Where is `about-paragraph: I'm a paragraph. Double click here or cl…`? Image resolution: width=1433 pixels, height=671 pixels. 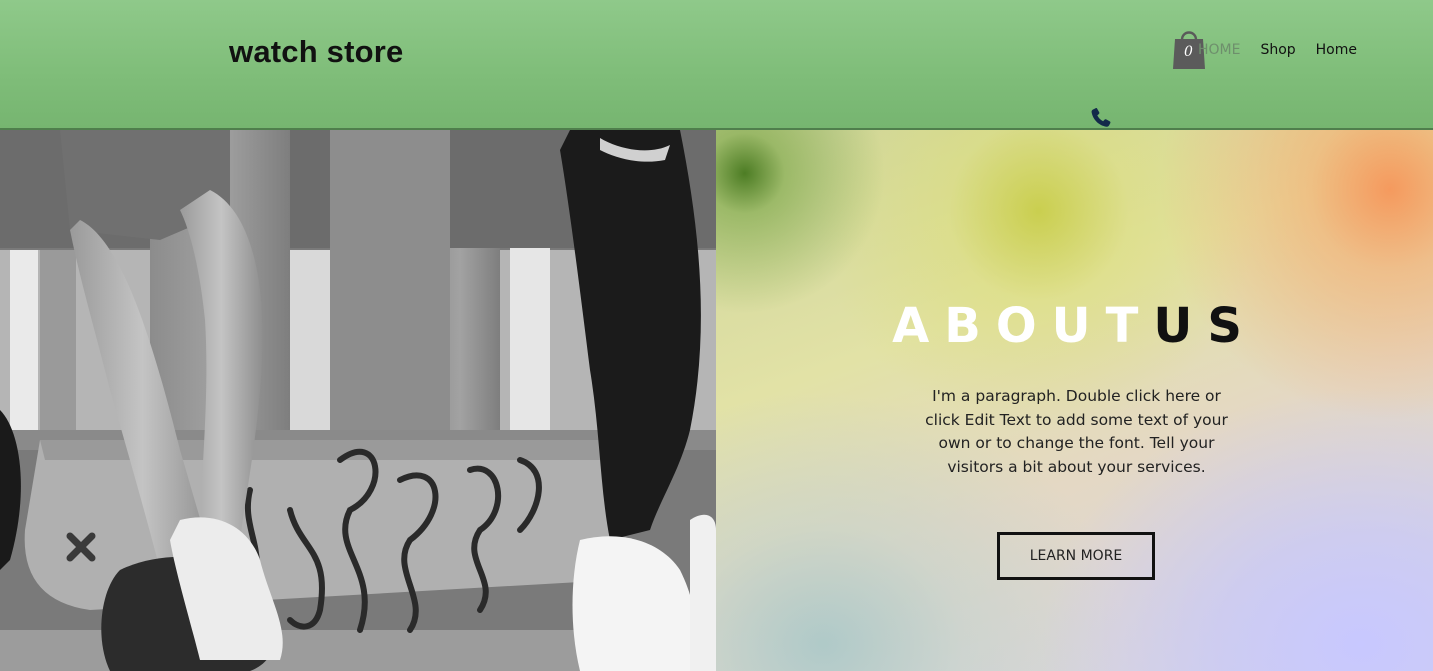 about-paragraph: I'm a paragraph. Double click here or cl… is located at coordinates (1076, 431).